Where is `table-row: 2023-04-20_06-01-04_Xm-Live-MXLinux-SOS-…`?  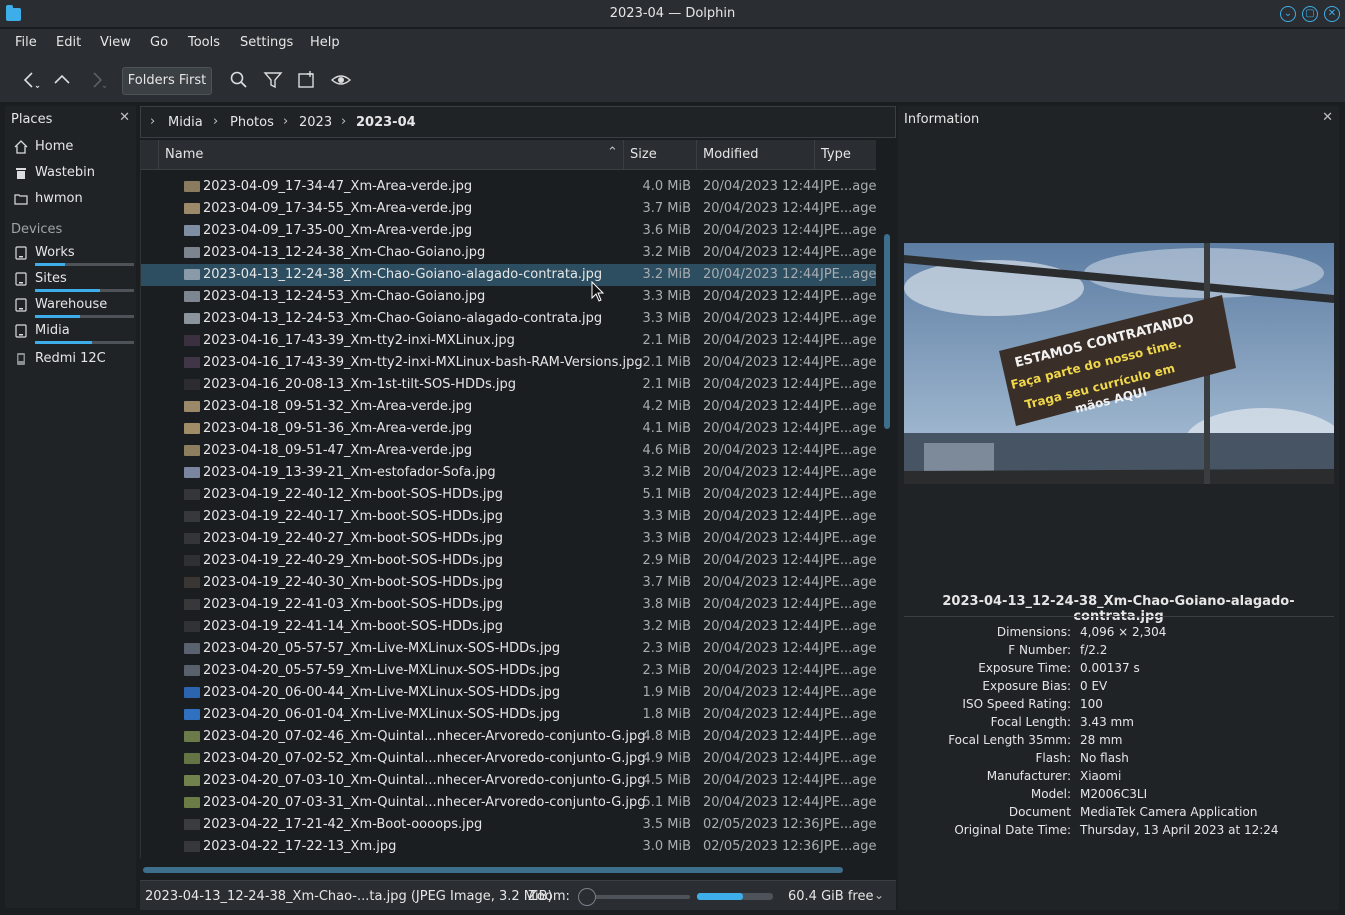
table-row: 2023-04-20_06-01-04_Xm-Live-MXLinux-SOS-… is located at coordinates (508, 715).